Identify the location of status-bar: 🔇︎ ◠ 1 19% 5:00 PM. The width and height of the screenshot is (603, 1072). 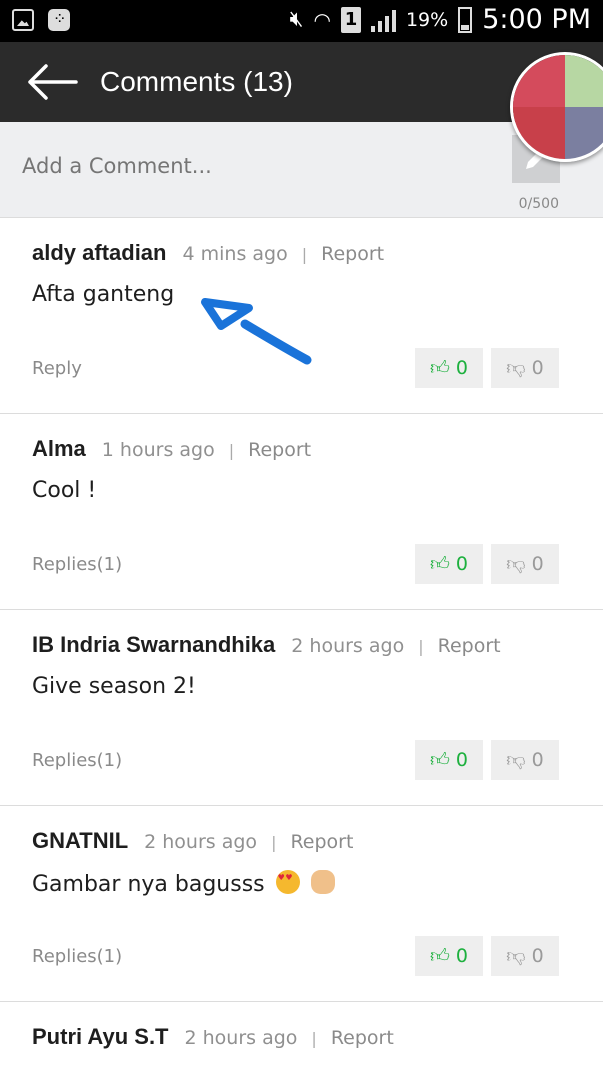
(301, 21).